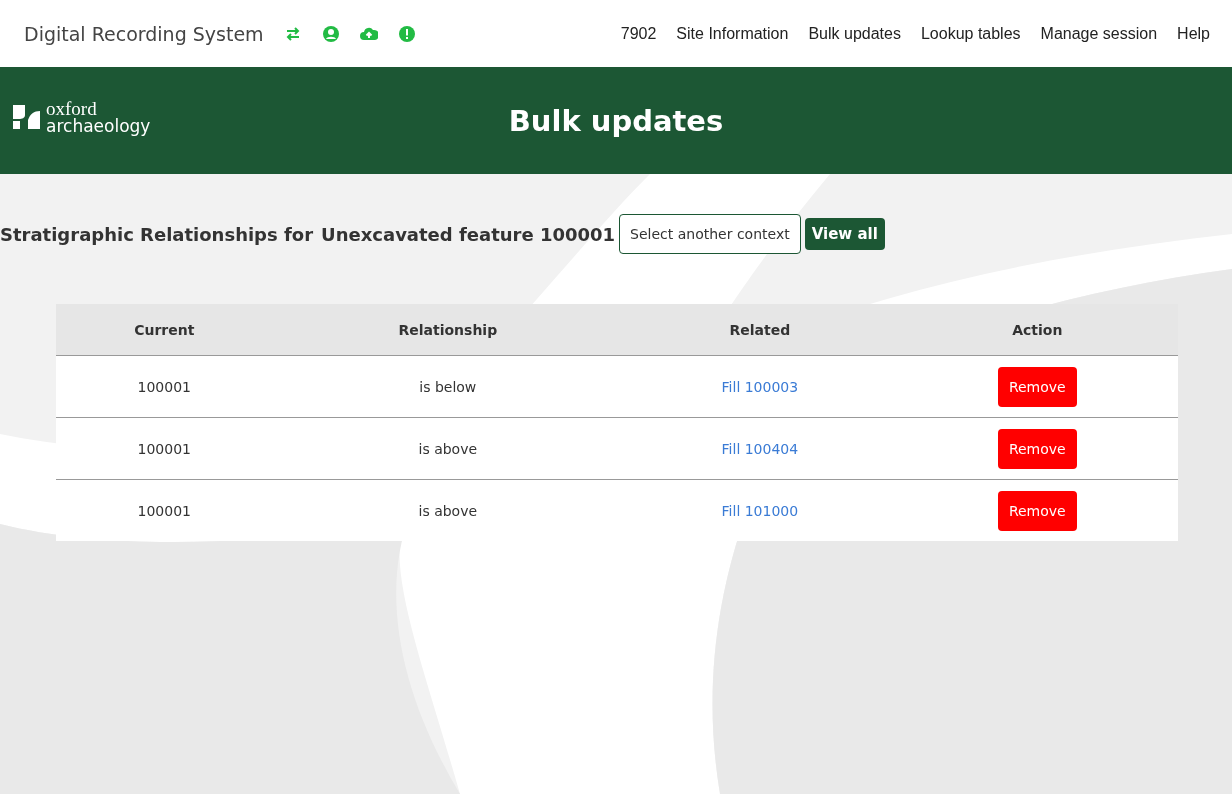 This screenshot has height=794, width=1232. I want to click on select-context-button: Select another context, so click(710, 234).